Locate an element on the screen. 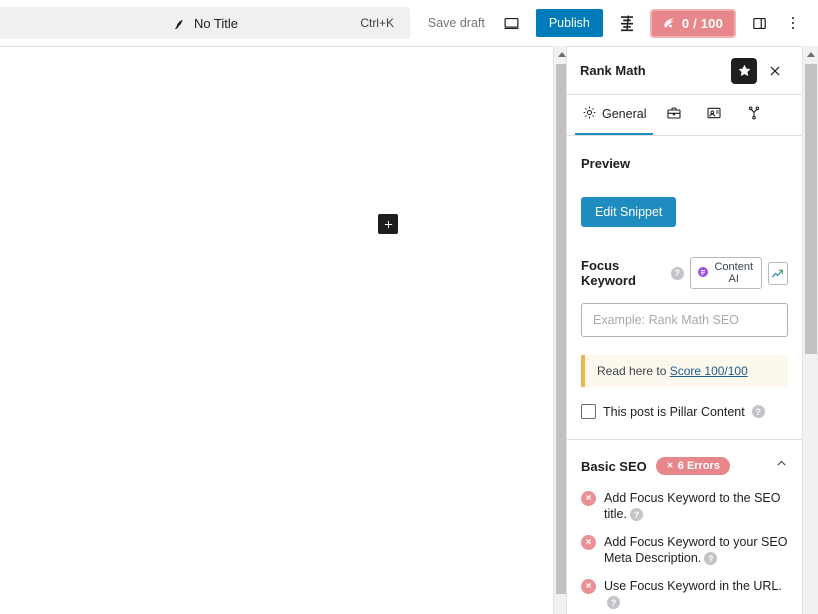 Image resolution: width=818 pixels, height=614 pixels. content-ai-label: Content AI is located at coordinates (734, 273).